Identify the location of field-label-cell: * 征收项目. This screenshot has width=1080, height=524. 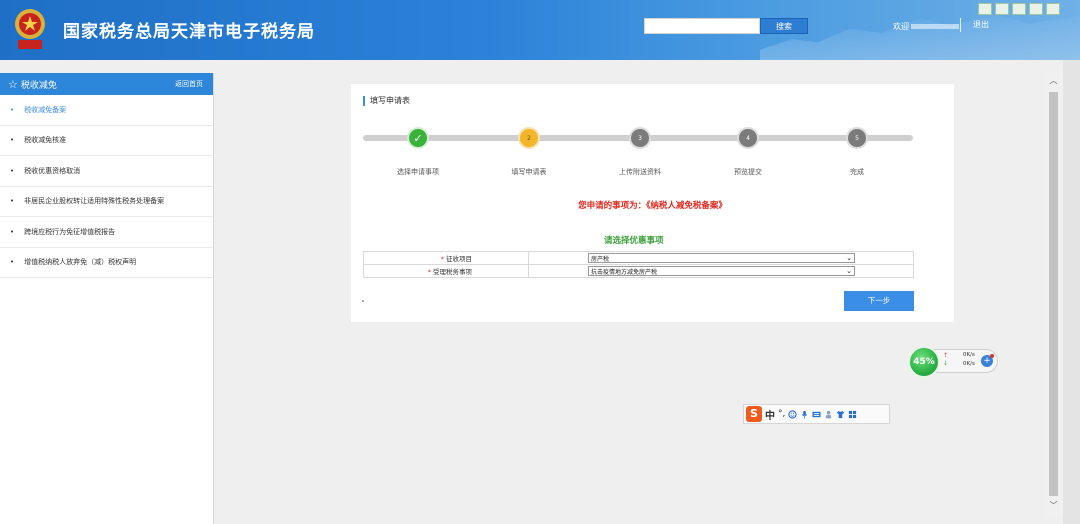
(446, 258).